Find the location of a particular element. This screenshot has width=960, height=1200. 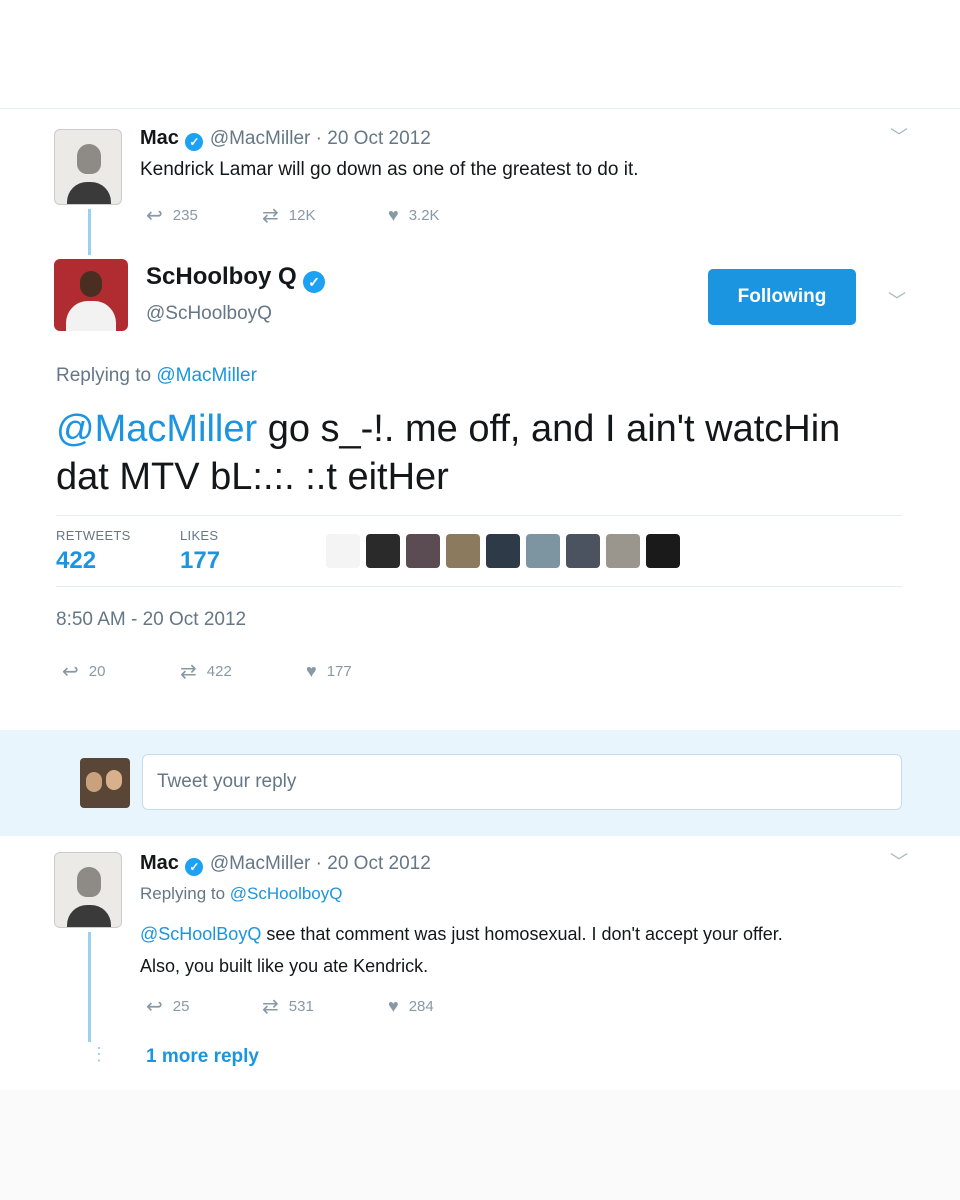

likes-stat: LIKES 177 is located at coordinates (200, 551).